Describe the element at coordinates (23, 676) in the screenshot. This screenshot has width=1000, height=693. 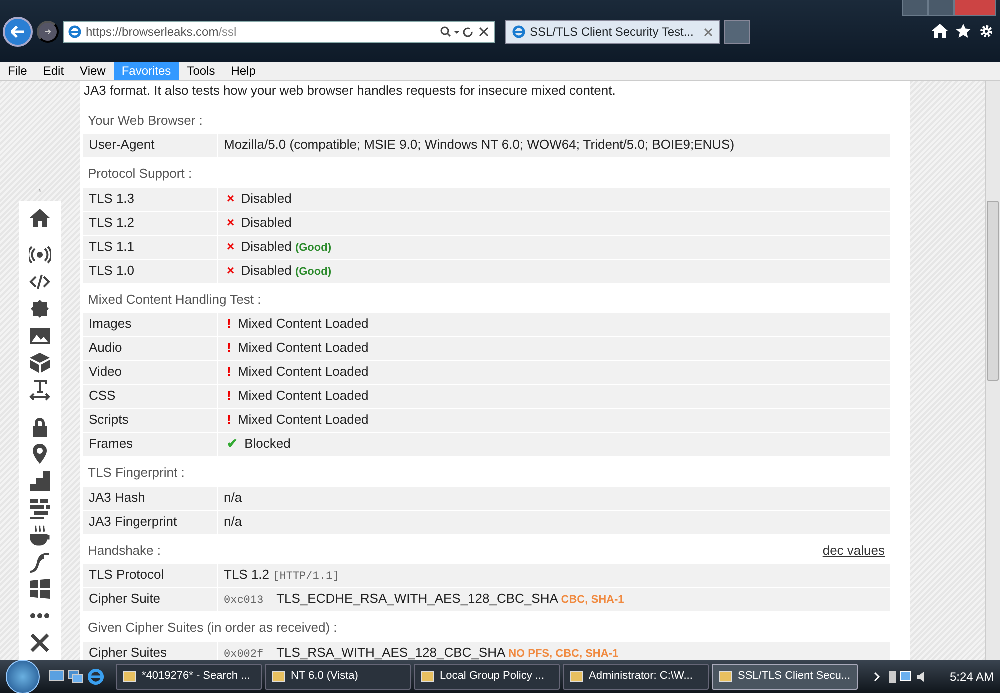
I see `start-button` at that location.